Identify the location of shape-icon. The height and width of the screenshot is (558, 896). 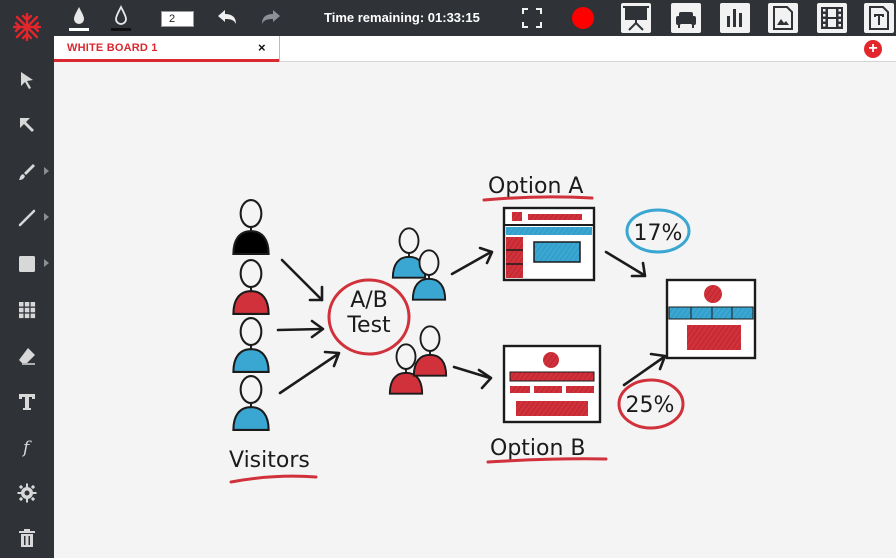
(27, 264).